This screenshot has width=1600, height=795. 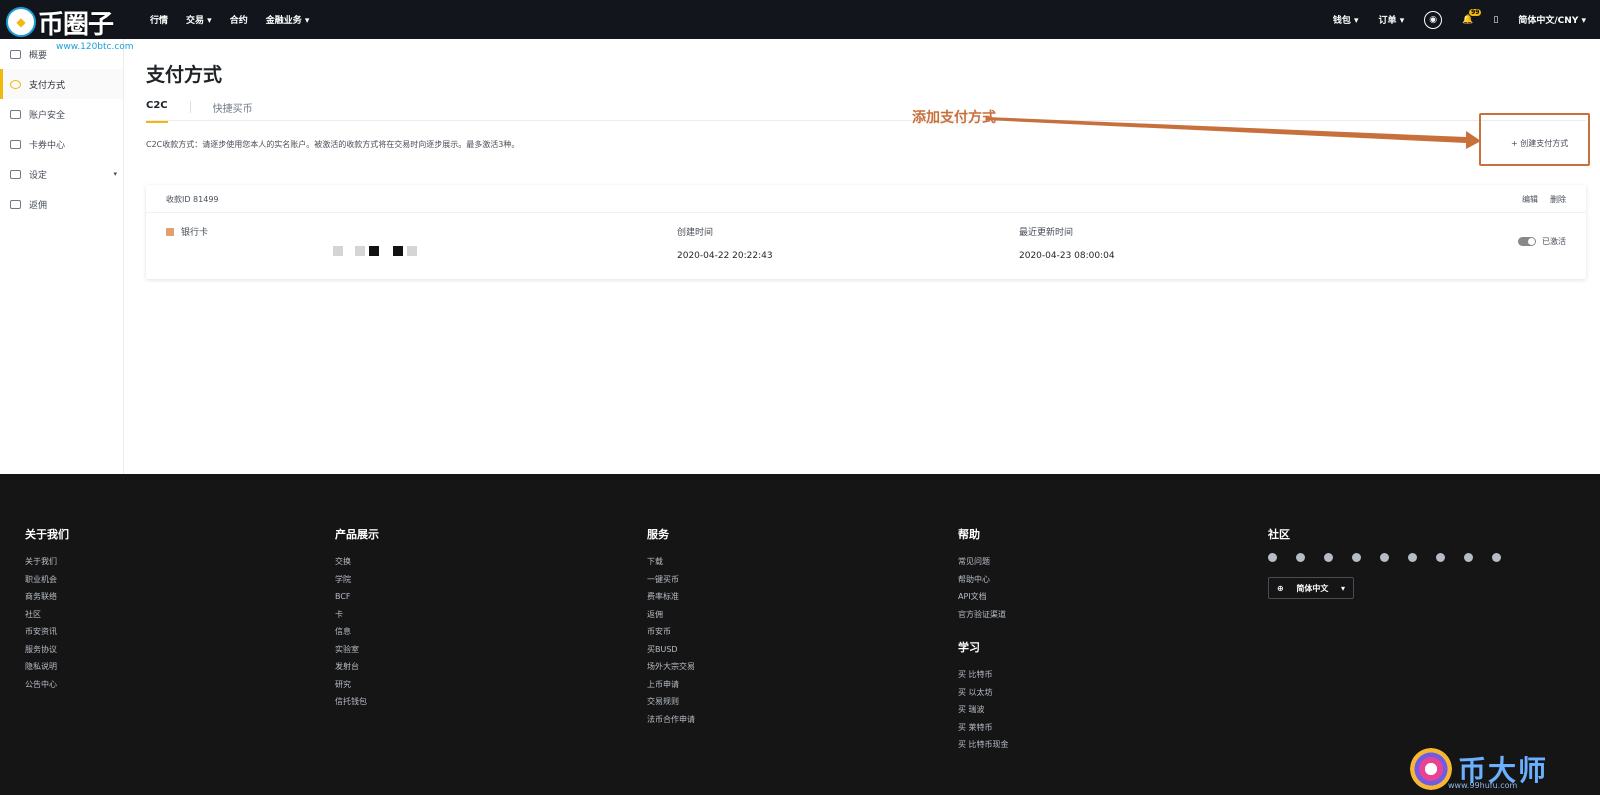 I want to click on footer-link: 买 莱特币, so click(x=983, y=728).